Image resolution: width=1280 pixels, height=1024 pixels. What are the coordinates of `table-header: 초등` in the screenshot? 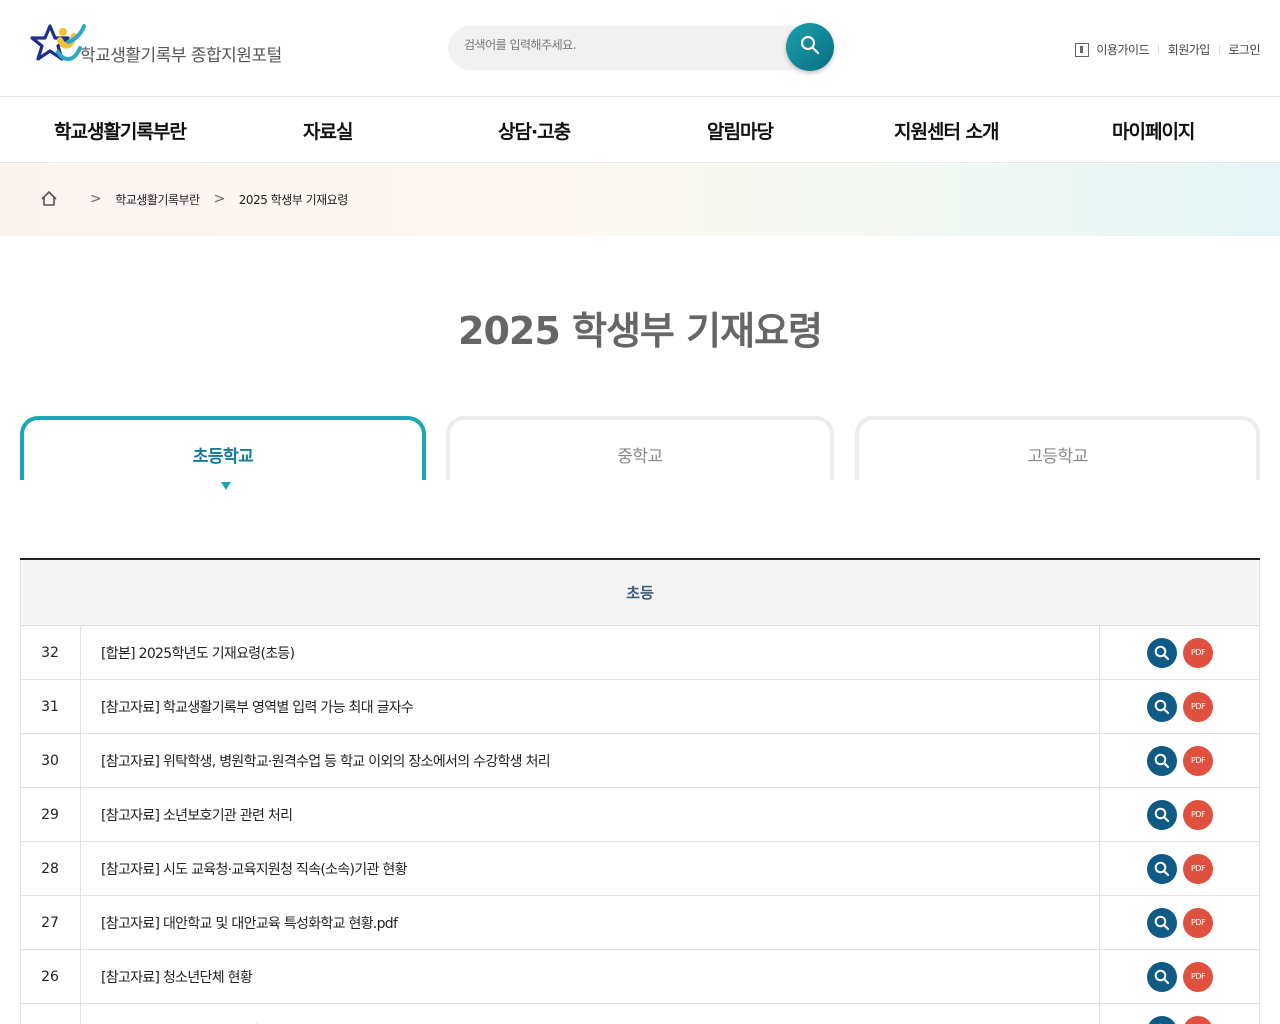 It's located at (640, 593).